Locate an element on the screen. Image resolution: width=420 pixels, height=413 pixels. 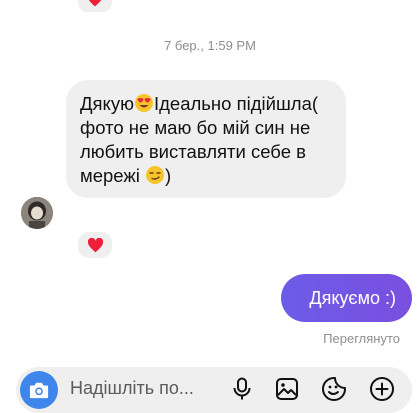
image-icon is located at coordinates (287, 389).